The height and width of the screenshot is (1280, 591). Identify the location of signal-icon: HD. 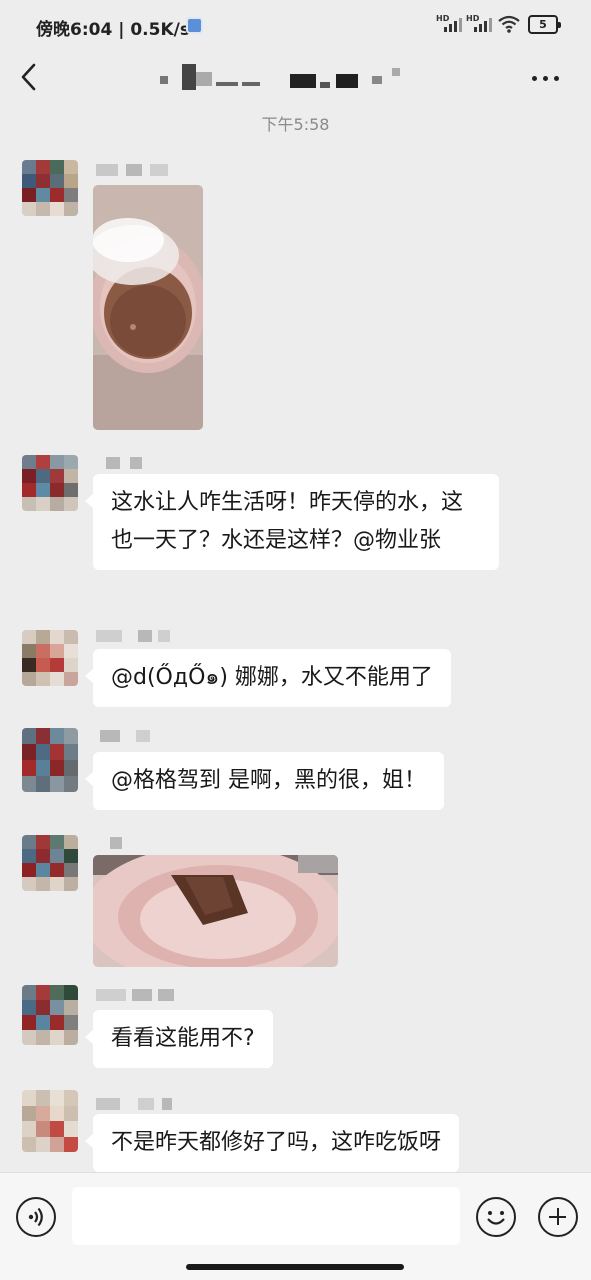
(449, 24).